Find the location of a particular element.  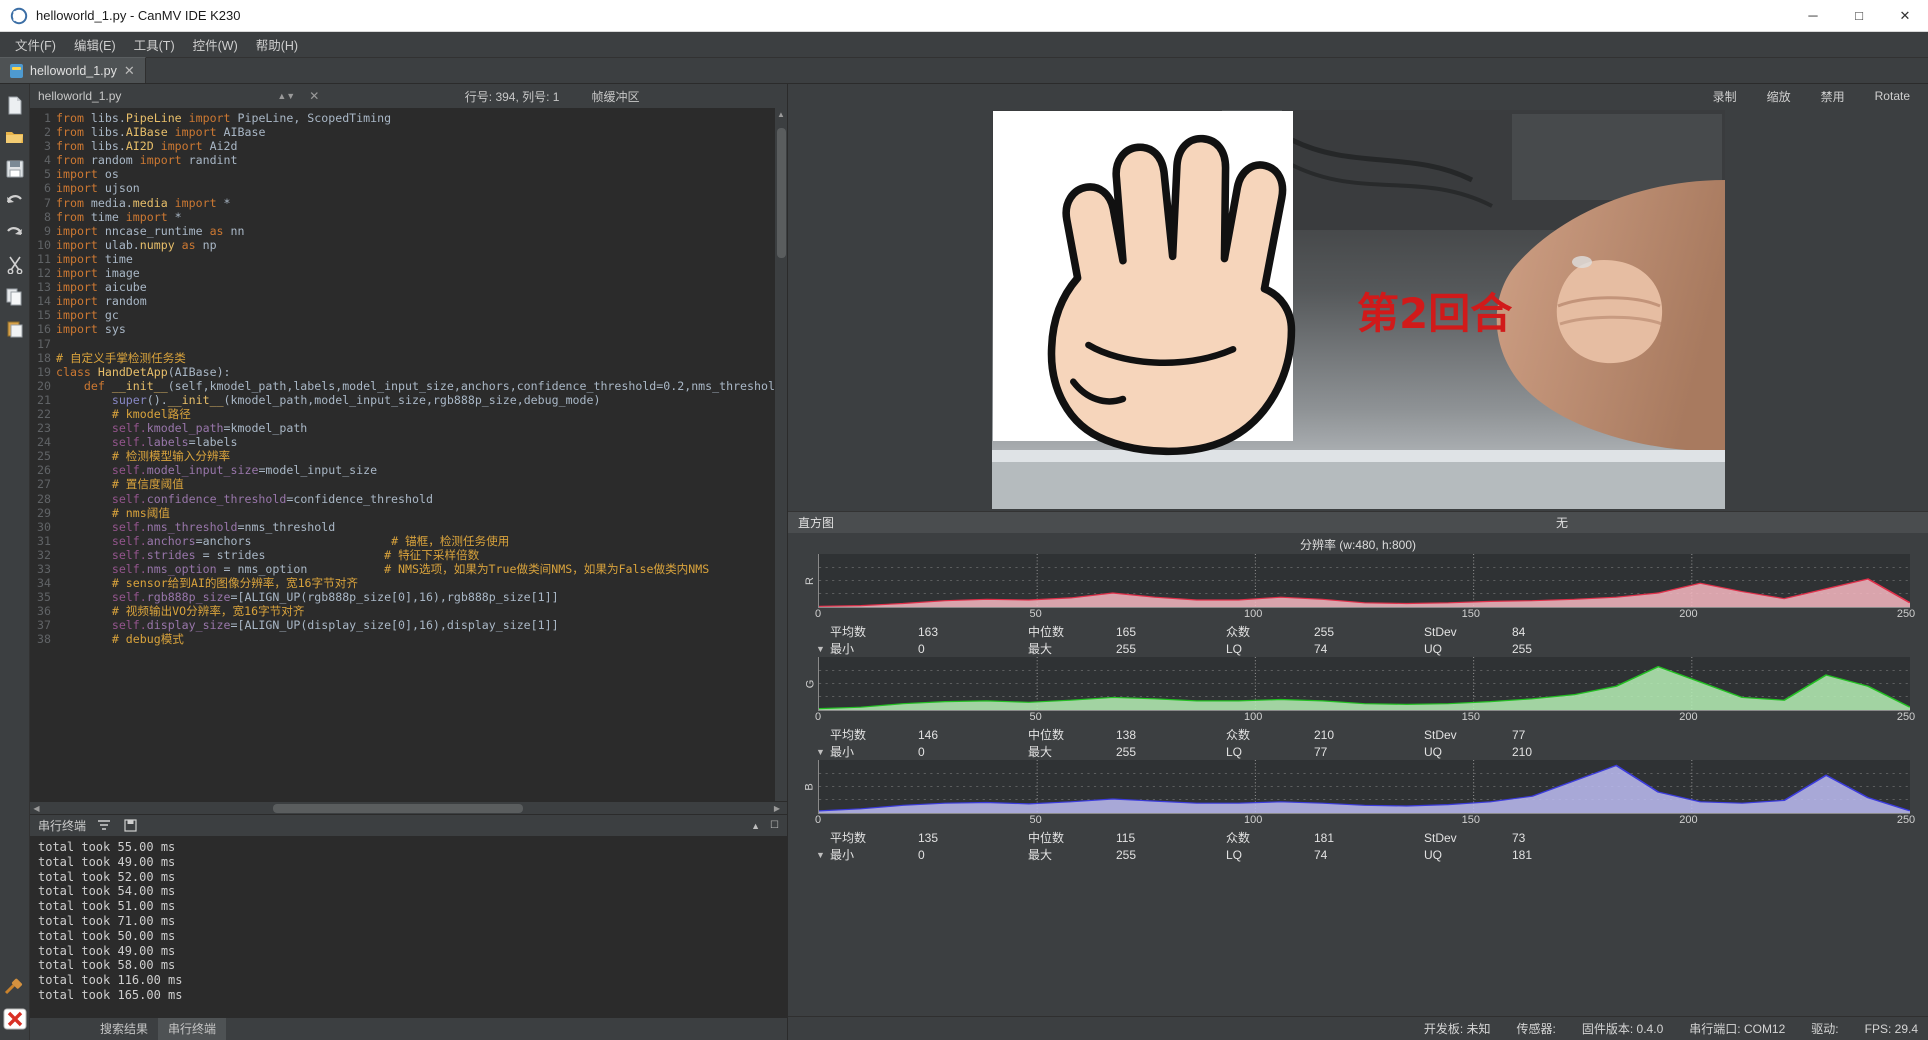

undo-icon is located at coordinates (15, 201).